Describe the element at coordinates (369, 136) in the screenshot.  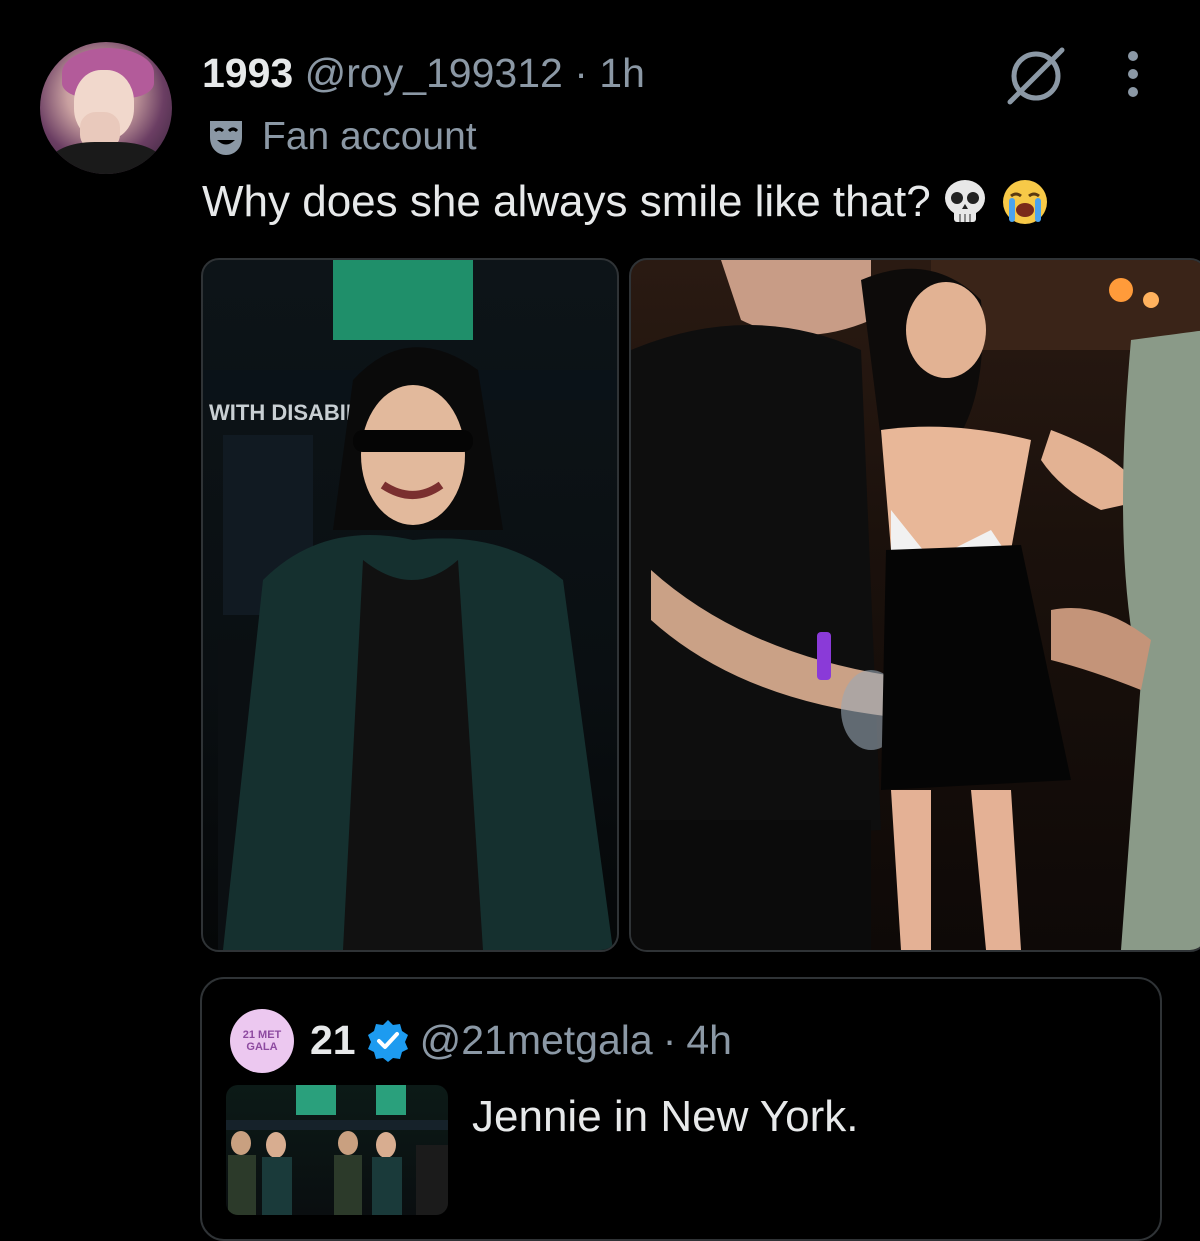
I see `account-label-text: Fan account` at that location.